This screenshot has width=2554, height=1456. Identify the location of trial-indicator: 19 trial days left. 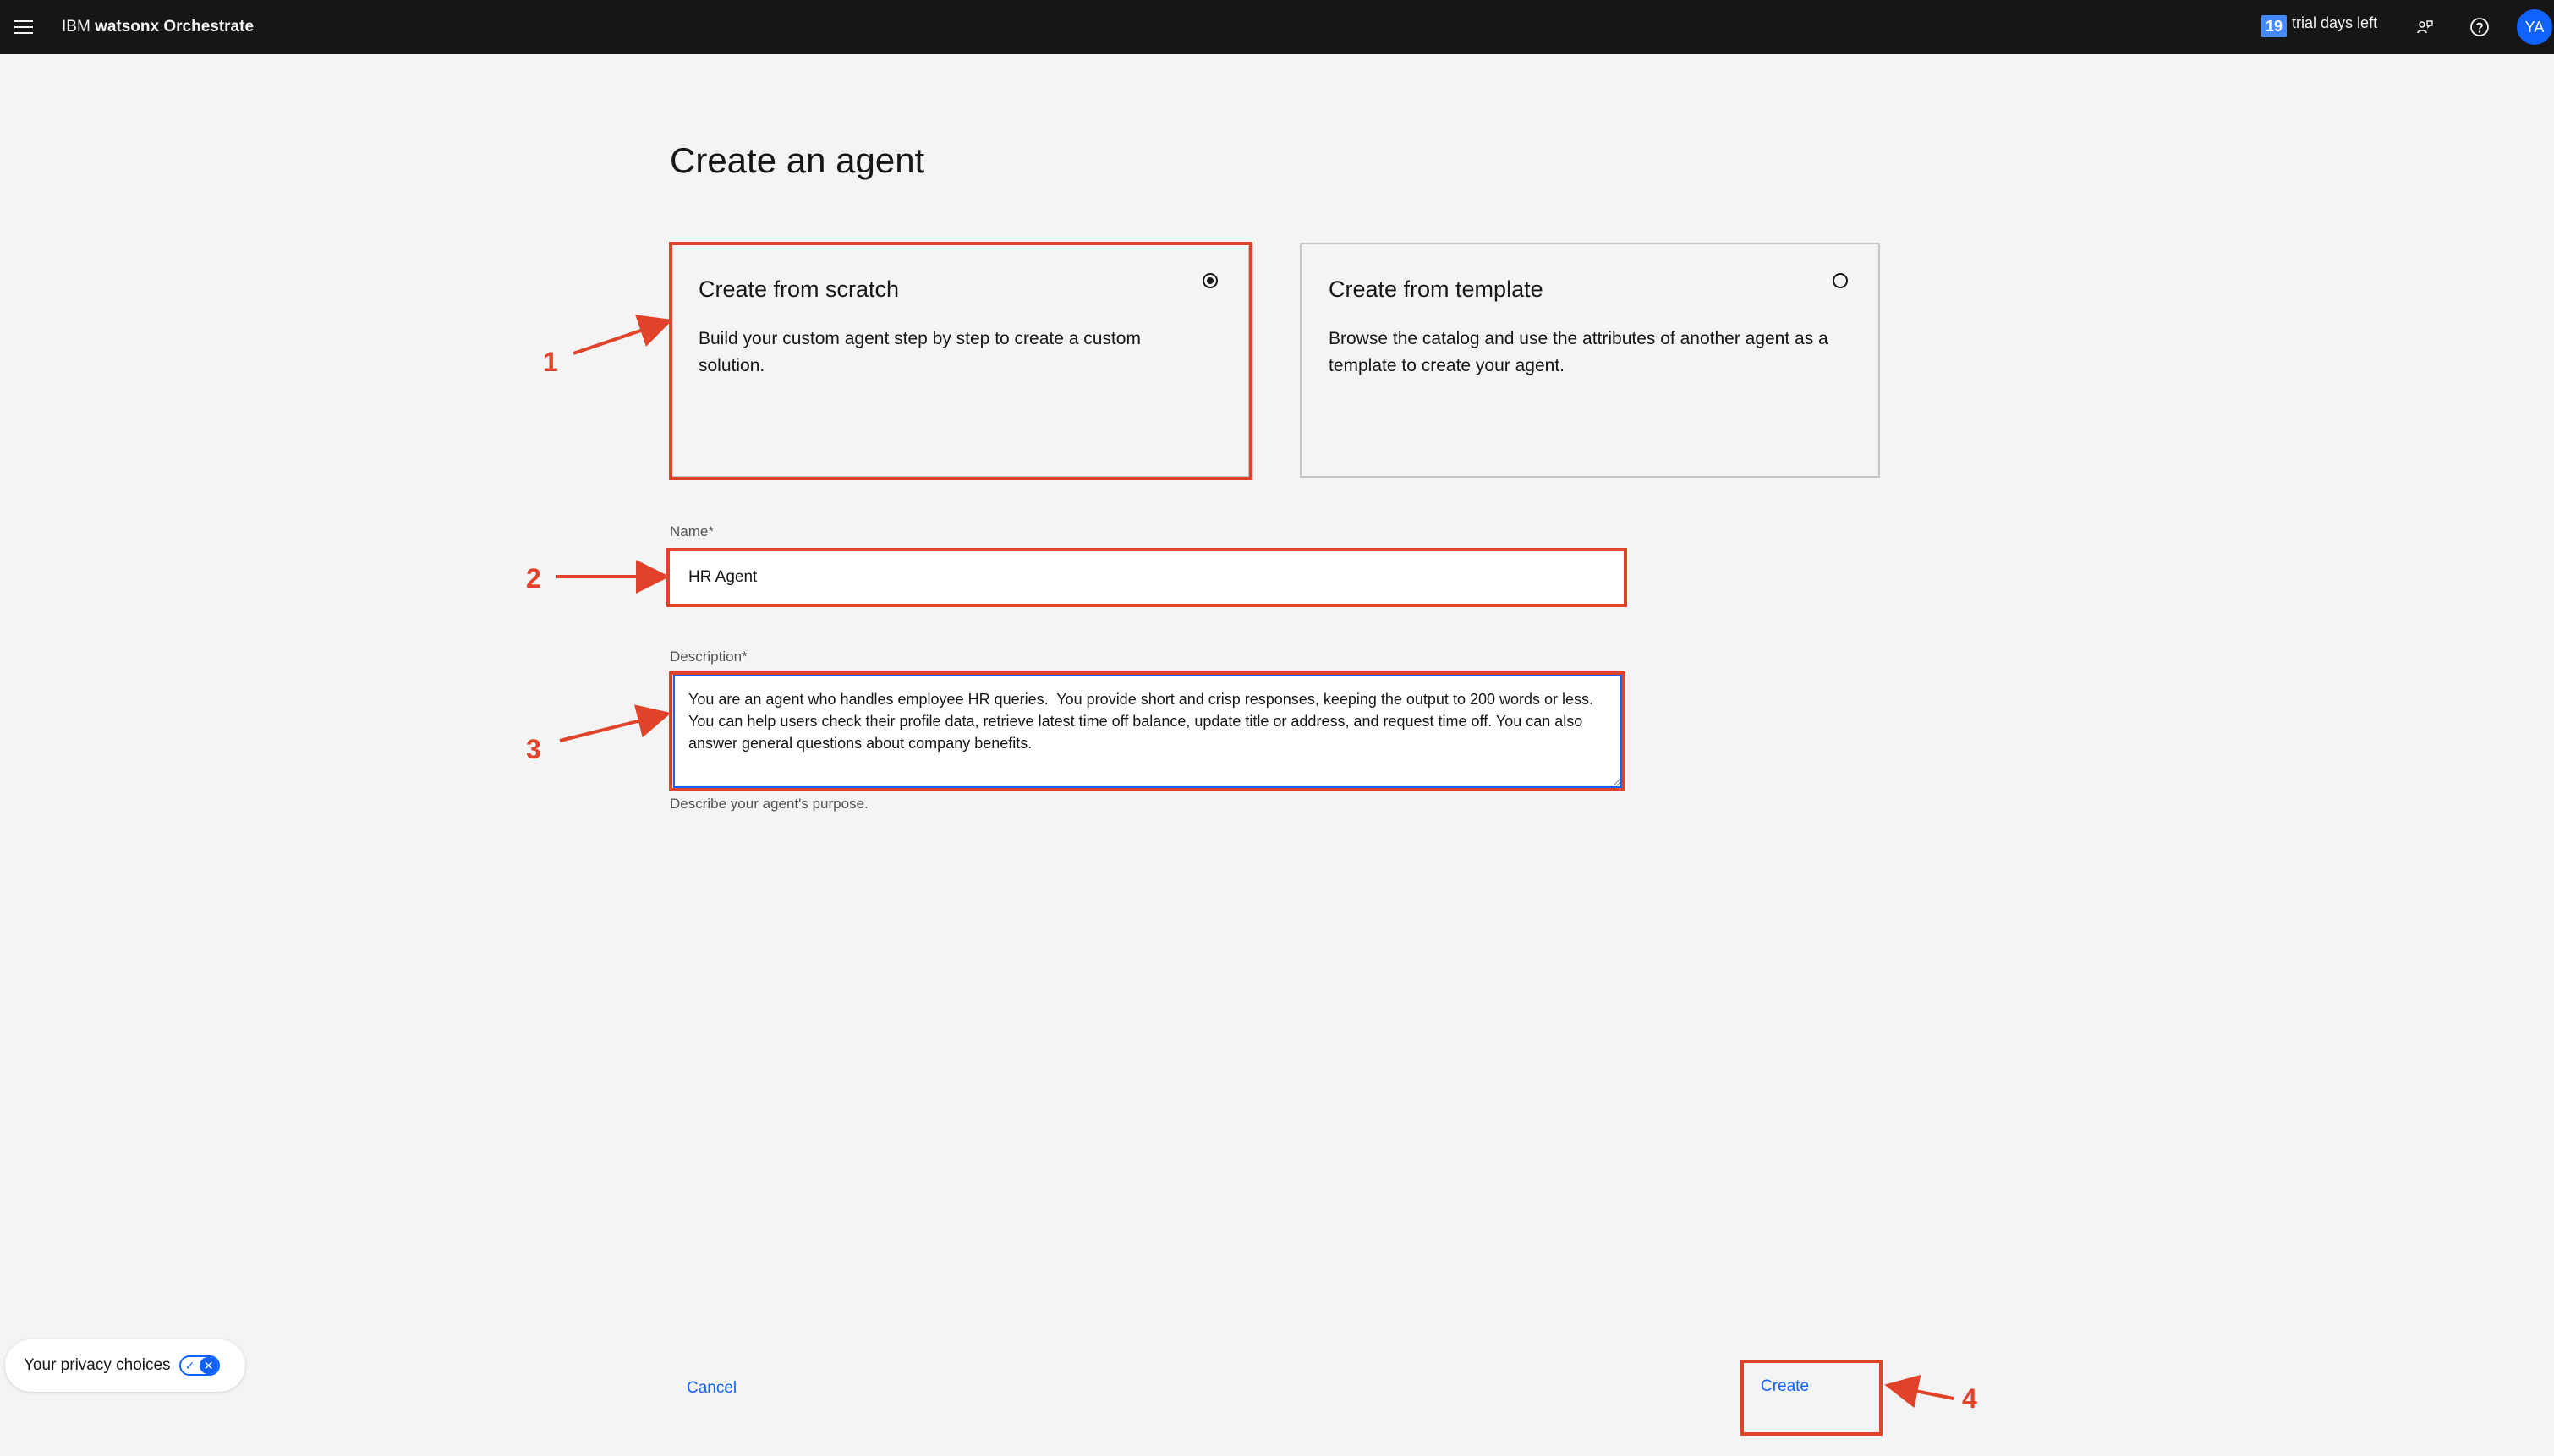
(2319, 26).